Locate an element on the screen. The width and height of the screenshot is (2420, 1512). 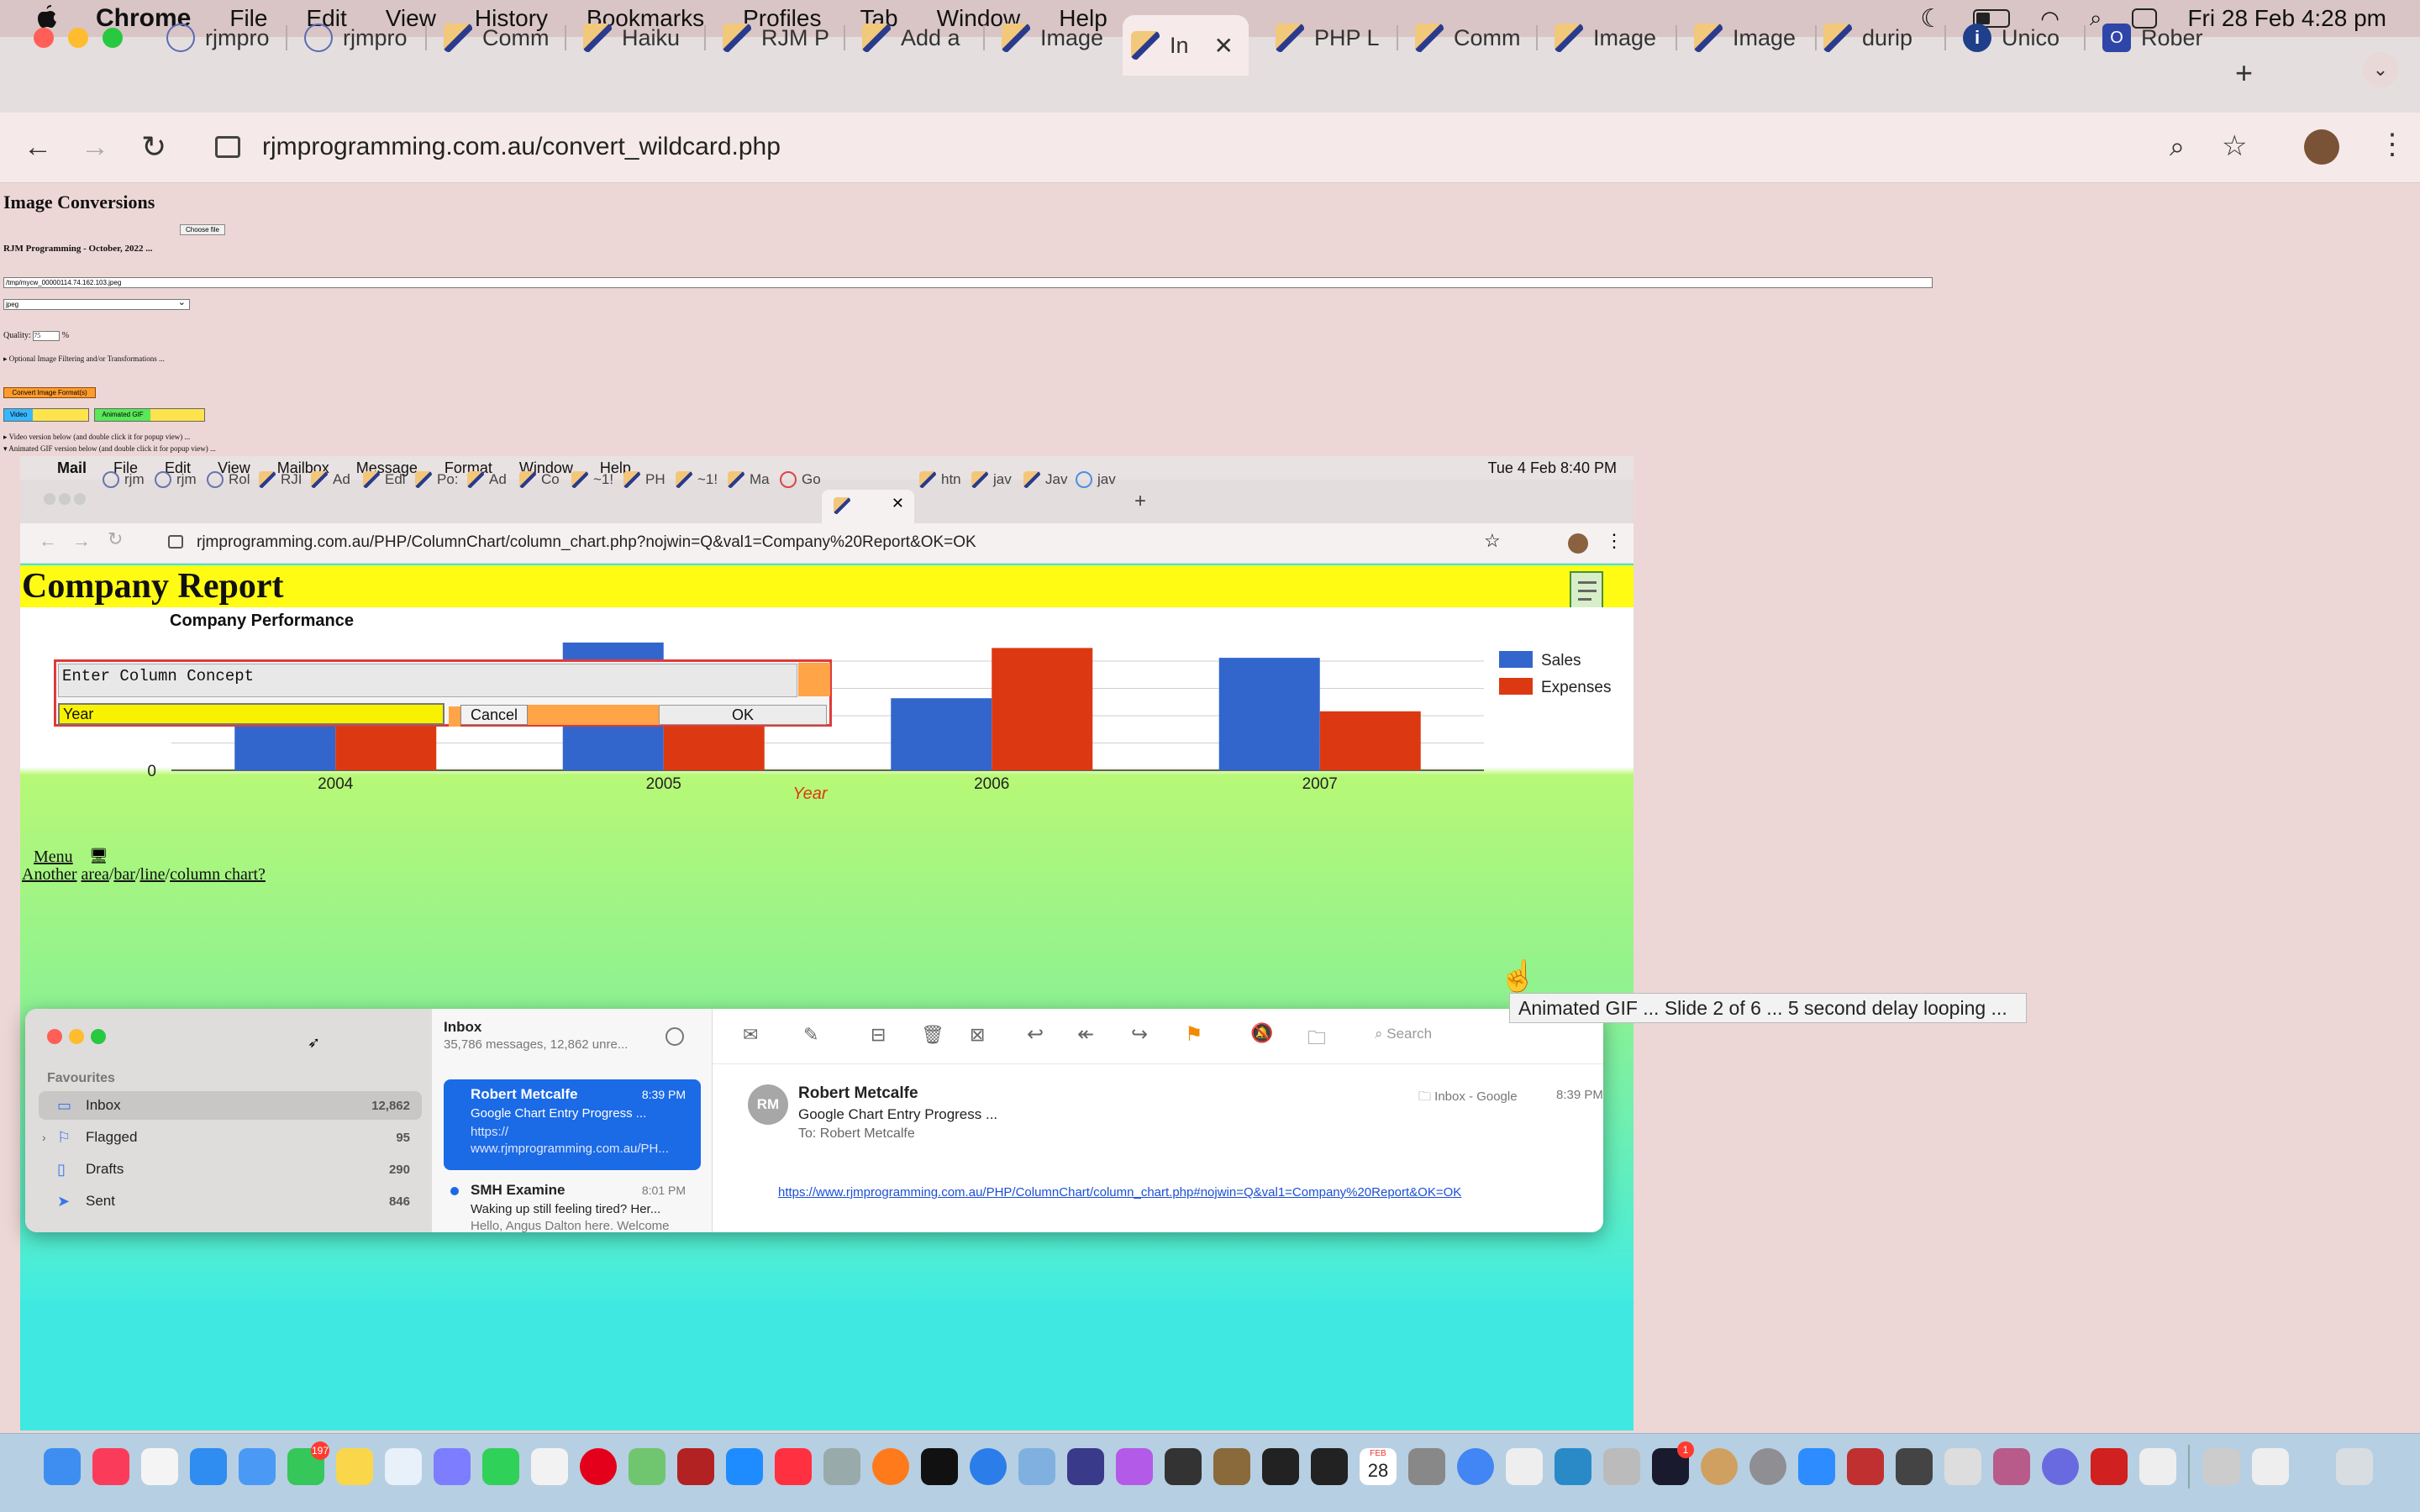
calculator-icon is located at coordinates (1426, 1466).